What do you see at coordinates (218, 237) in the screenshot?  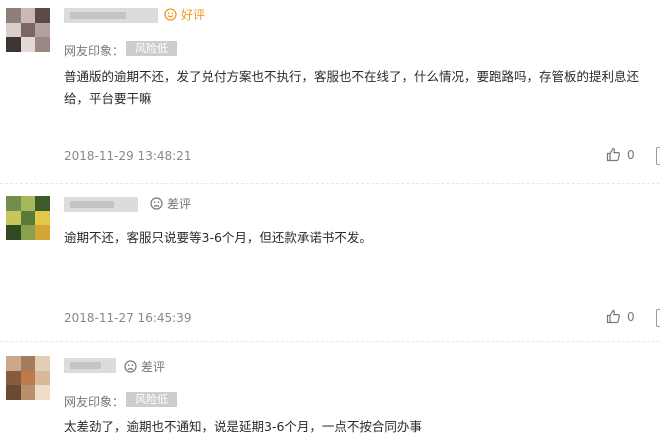 I see `review-content: 逾期不还，客服只说要等3-6个月，但还款承诺书不发。` at bounding box center [218, 237].